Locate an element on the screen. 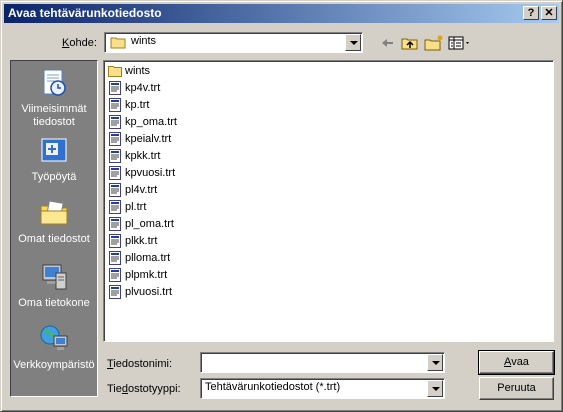  place-recent: Viimeisimmät tiedostot is located at coordinates (54, 98).